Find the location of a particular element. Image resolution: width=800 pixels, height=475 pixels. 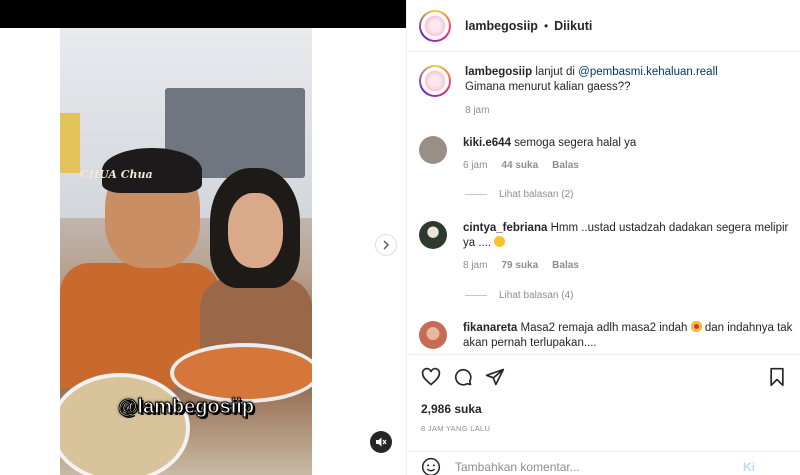

author-avatar is located at coordinates (435, 25).